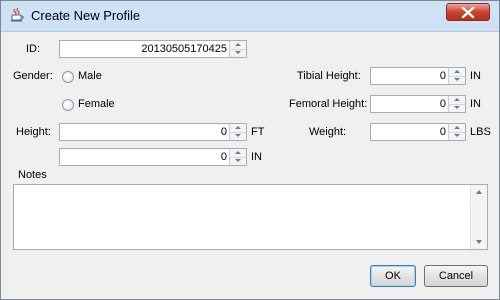  What do you see at coordinates (456, 276) in the screenshot?
I see `cancel-button: Cancel` at bounding box center [456, 276].